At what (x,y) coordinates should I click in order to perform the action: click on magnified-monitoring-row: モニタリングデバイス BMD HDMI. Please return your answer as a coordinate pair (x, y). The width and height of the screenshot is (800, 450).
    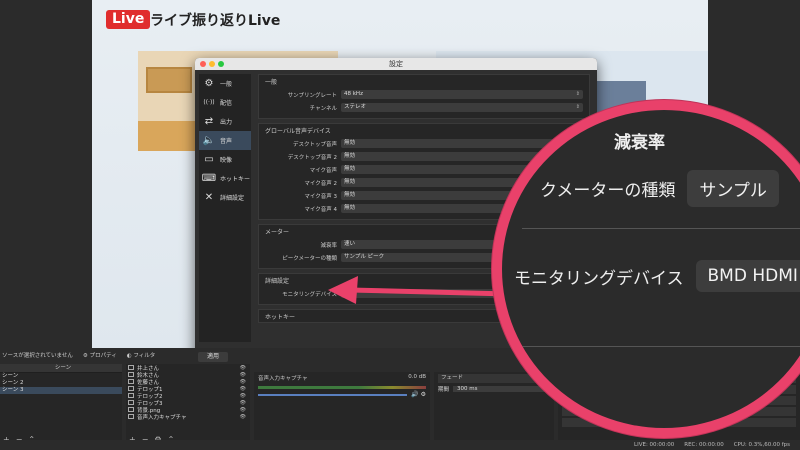
    Looking at the image, I should click on (657, 276).